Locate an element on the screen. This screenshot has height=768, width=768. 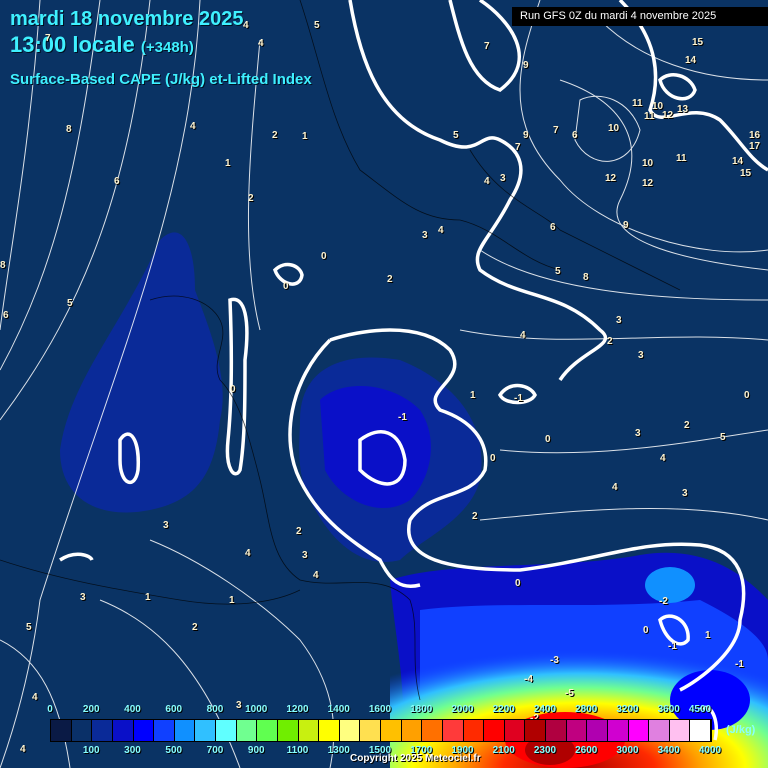
legend-label: 100 is located at coordinates (91, 750).